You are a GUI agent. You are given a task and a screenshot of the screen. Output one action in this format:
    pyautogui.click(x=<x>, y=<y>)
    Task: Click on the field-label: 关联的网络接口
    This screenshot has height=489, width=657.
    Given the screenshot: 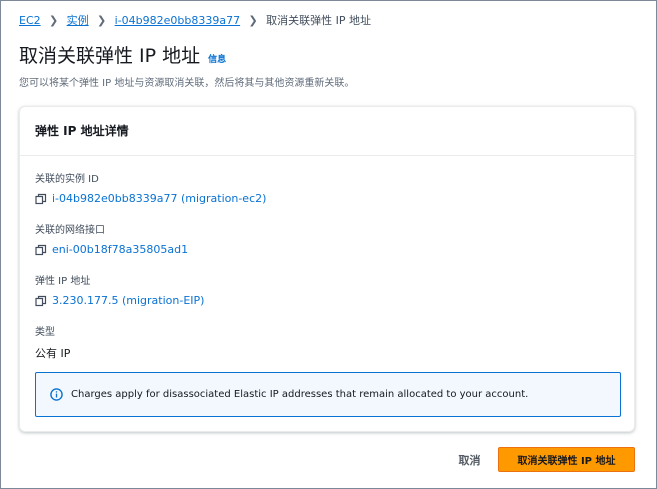 What is the action you would take?
    pyautogui.click(x=70, y=230)
    